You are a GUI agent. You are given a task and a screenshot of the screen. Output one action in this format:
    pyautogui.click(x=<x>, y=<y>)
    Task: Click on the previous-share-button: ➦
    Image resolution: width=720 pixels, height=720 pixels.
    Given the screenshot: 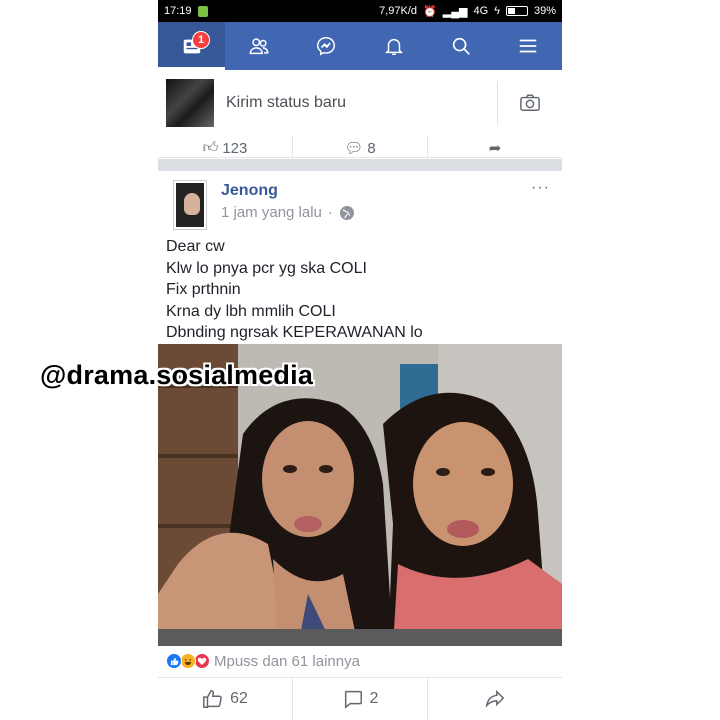 What is the action you would take?
    pyautogui.click(x=495, y=146)
    